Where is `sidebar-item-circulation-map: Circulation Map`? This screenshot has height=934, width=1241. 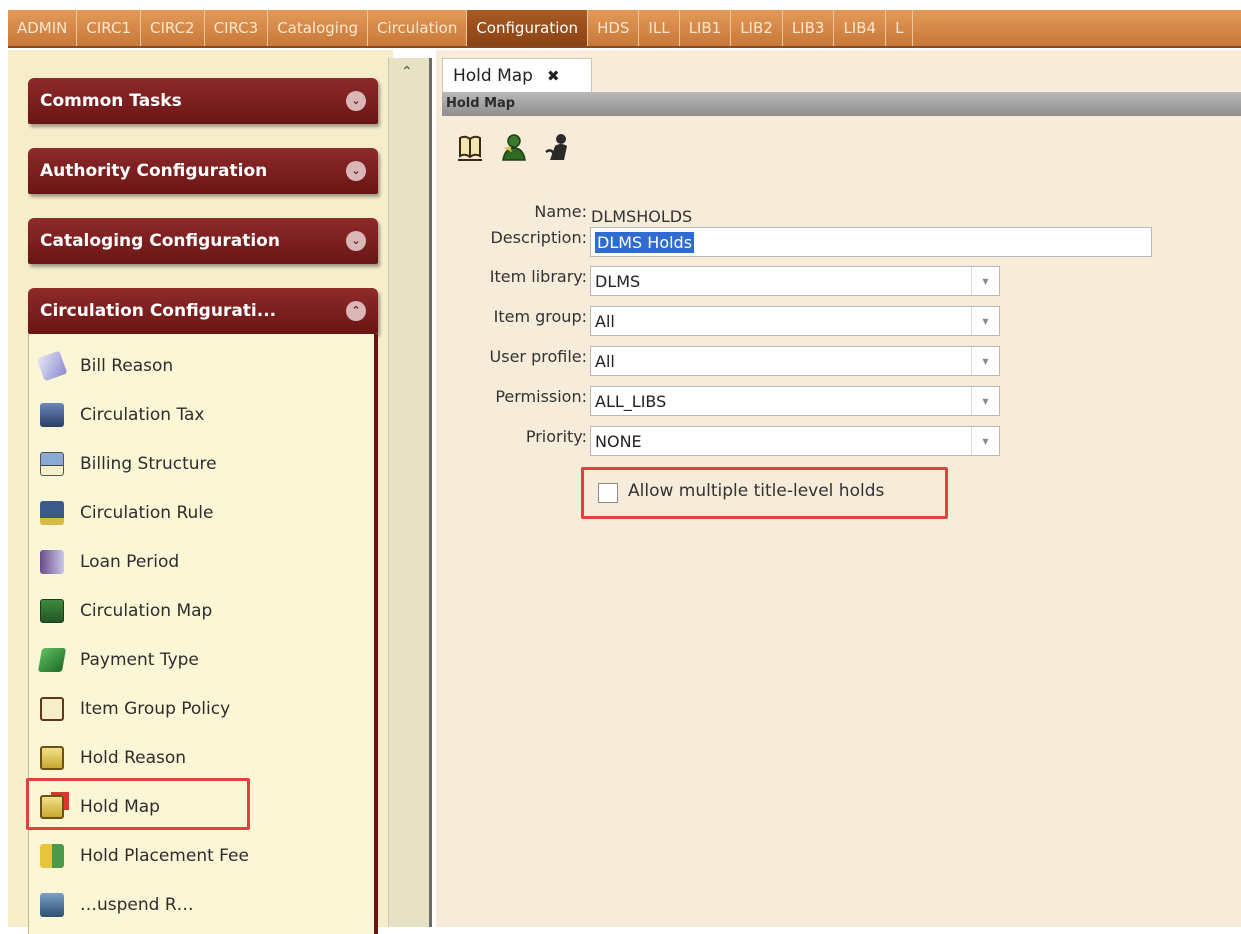
sidebar-item-circulation-map: Circulation Map is located at coordinates (126, 611).